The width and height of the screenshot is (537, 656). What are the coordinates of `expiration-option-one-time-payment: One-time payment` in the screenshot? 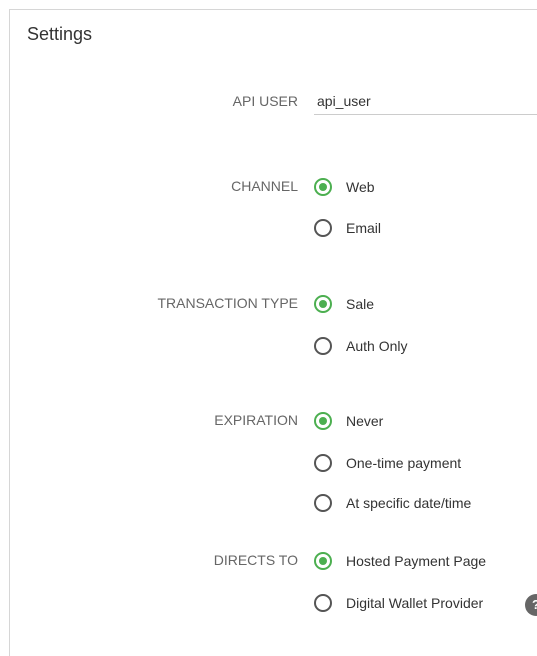 It's located at (387, 463).